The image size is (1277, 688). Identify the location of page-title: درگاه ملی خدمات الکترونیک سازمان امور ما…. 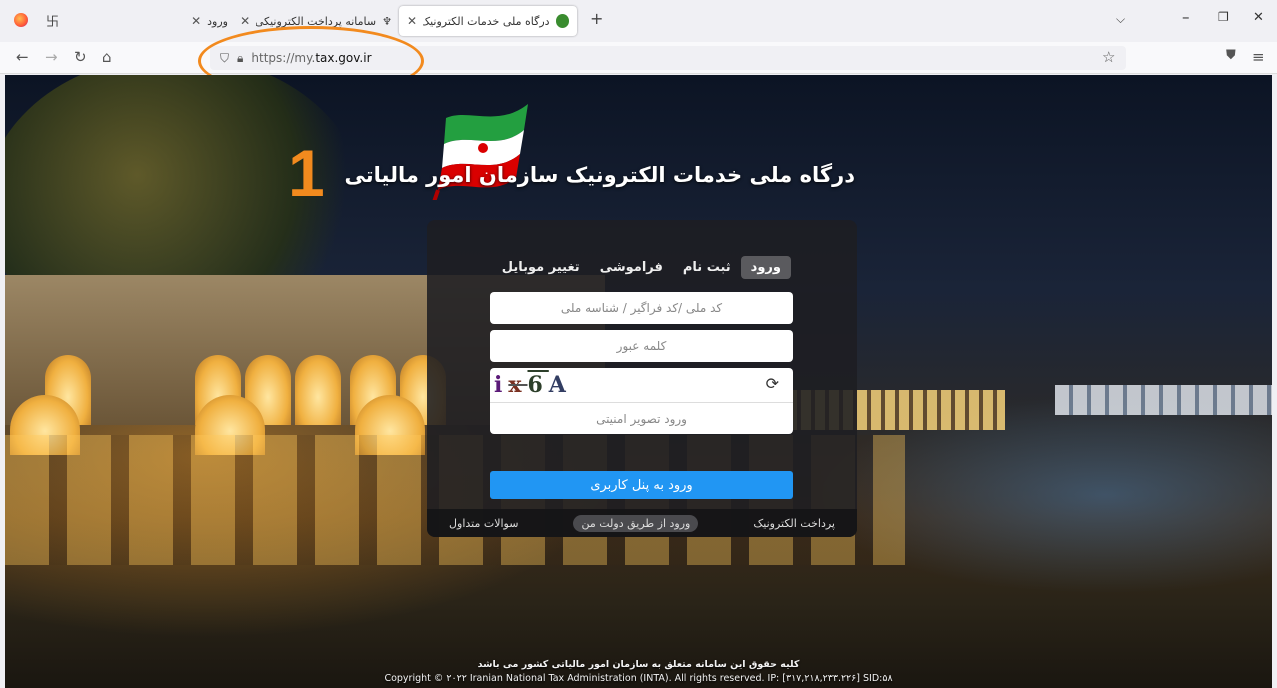
(599, 175).